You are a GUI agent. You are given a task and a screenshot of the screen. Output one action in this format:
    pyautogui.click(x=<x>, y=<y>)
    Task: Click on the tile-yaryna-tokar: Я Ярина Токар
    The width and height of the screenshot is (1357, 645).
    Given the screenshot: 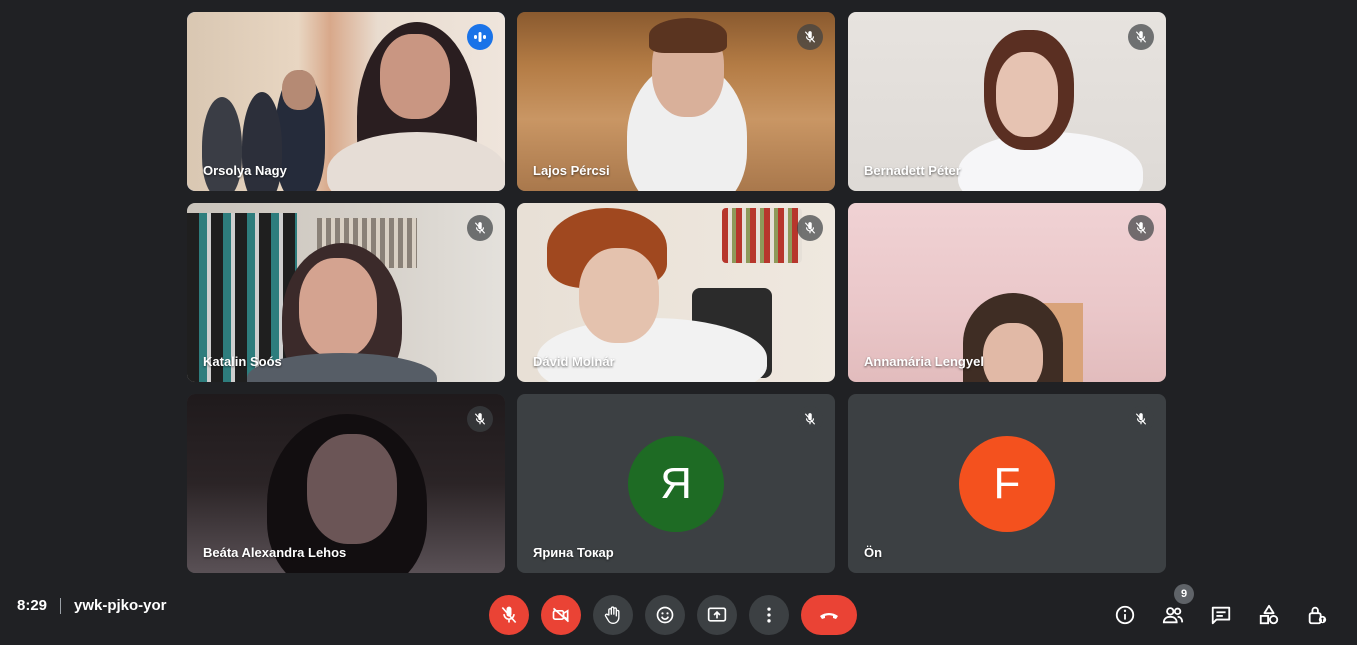 What is the action you would take?
    pyautogui.click(x=676, y=483)
    